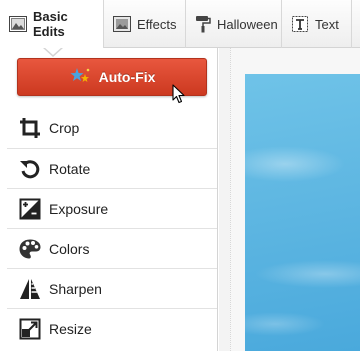  Describe the element at coordinates (112, 208) in the screenshot. I see `tool-exposure: Exposure` at that location.